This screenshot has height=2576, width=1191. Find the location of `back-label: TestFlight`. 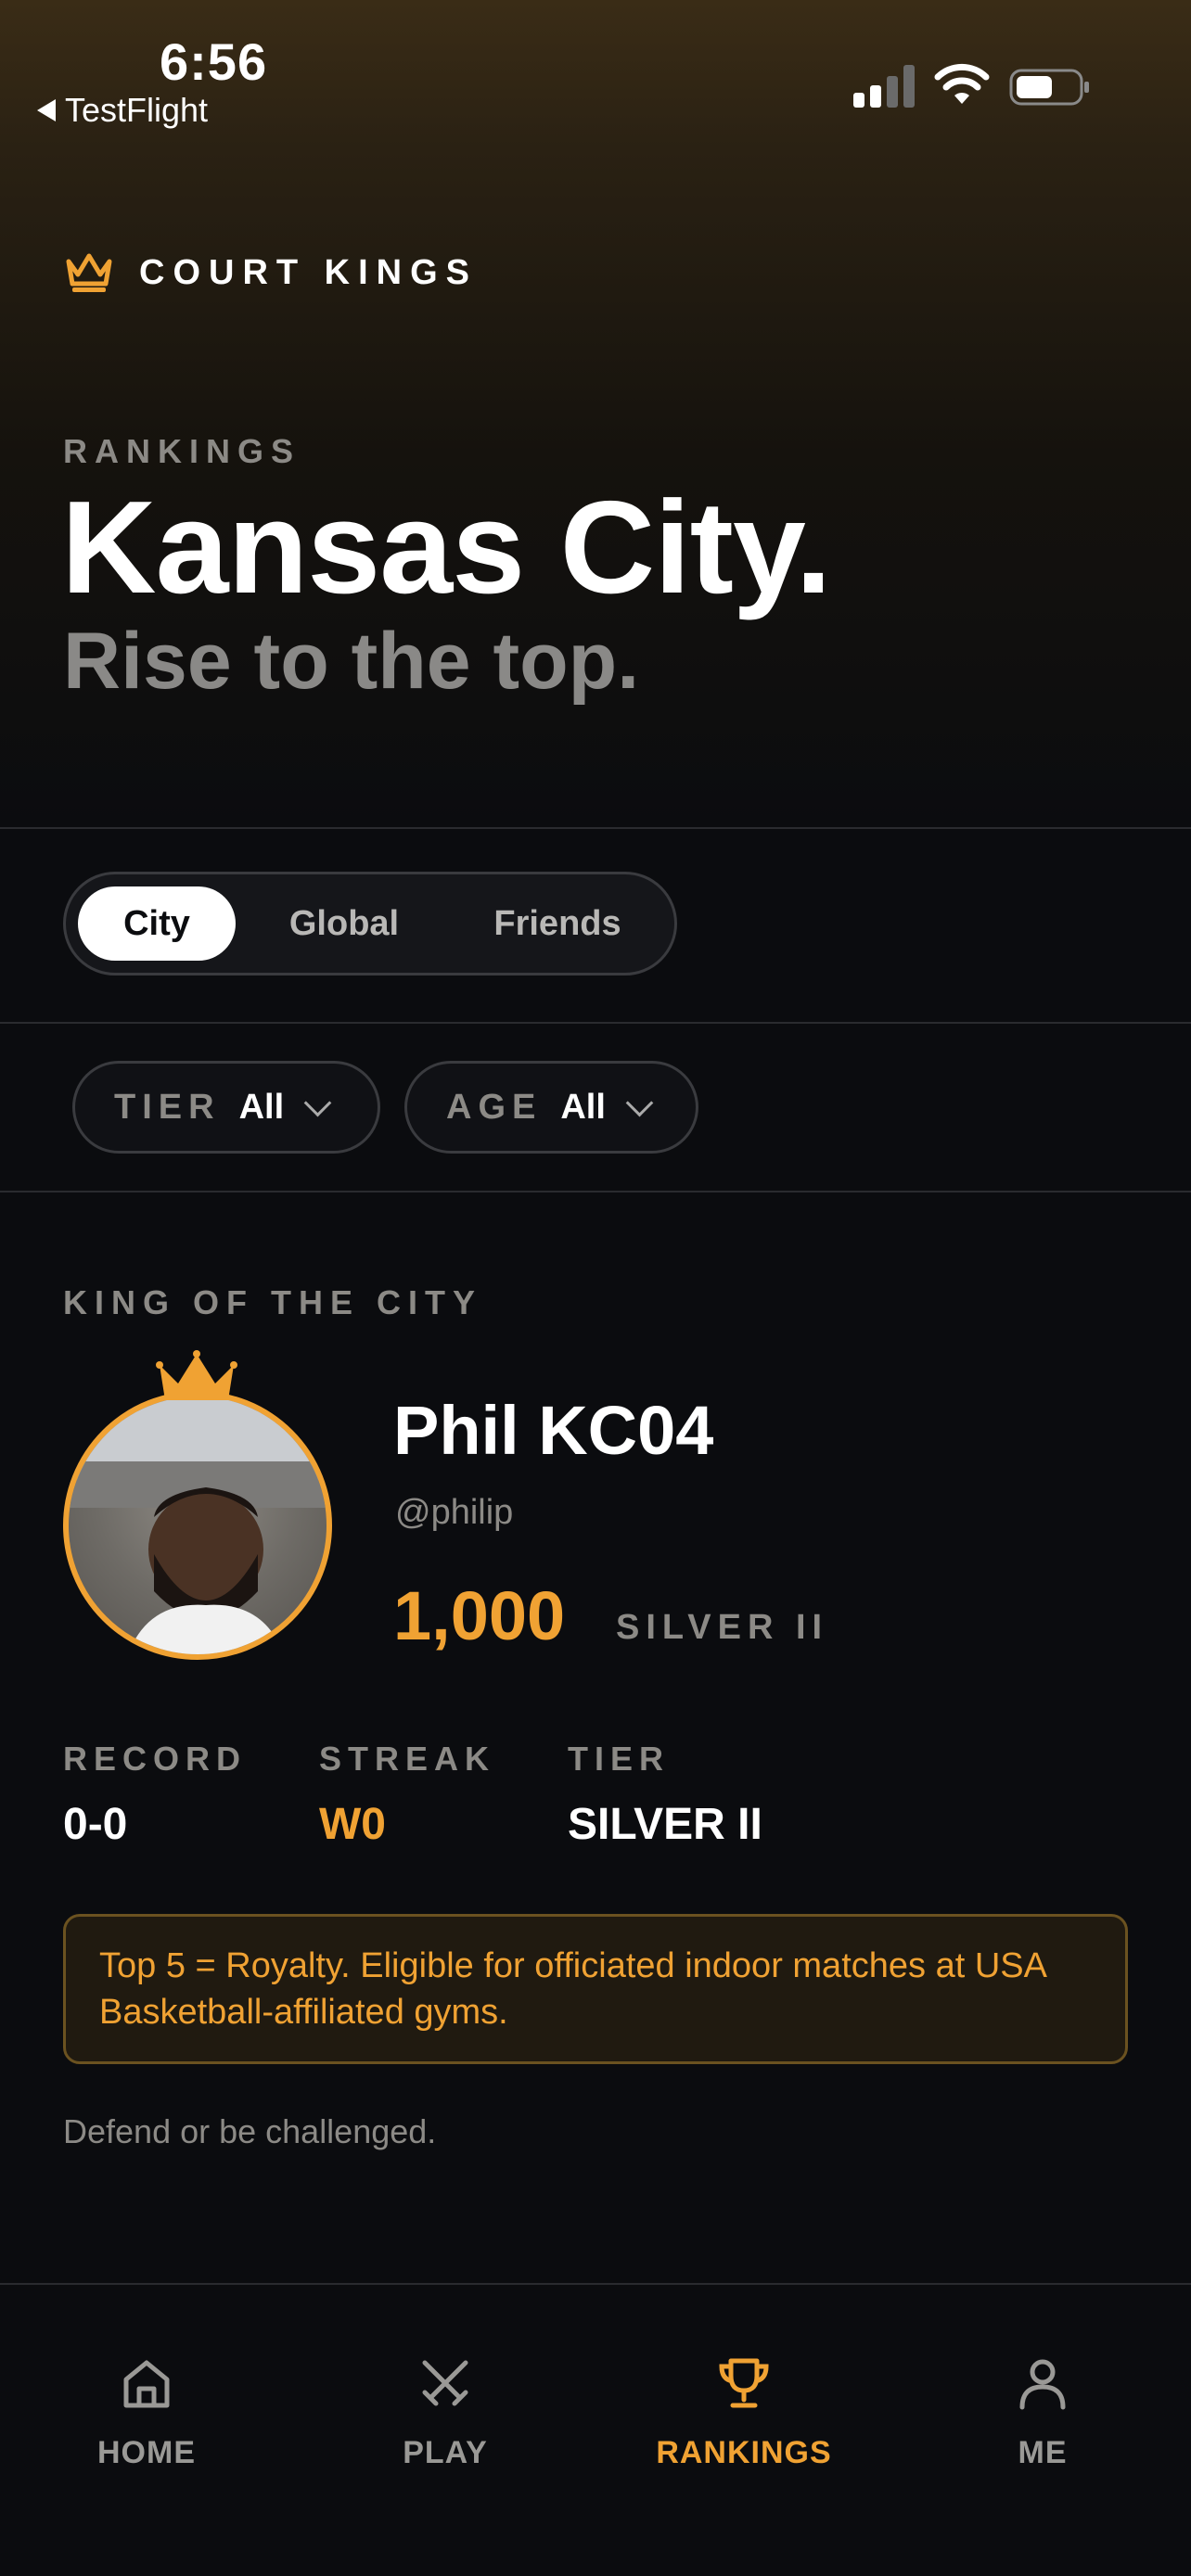

back-label: TestFlight is located at coordinates (137, 110).